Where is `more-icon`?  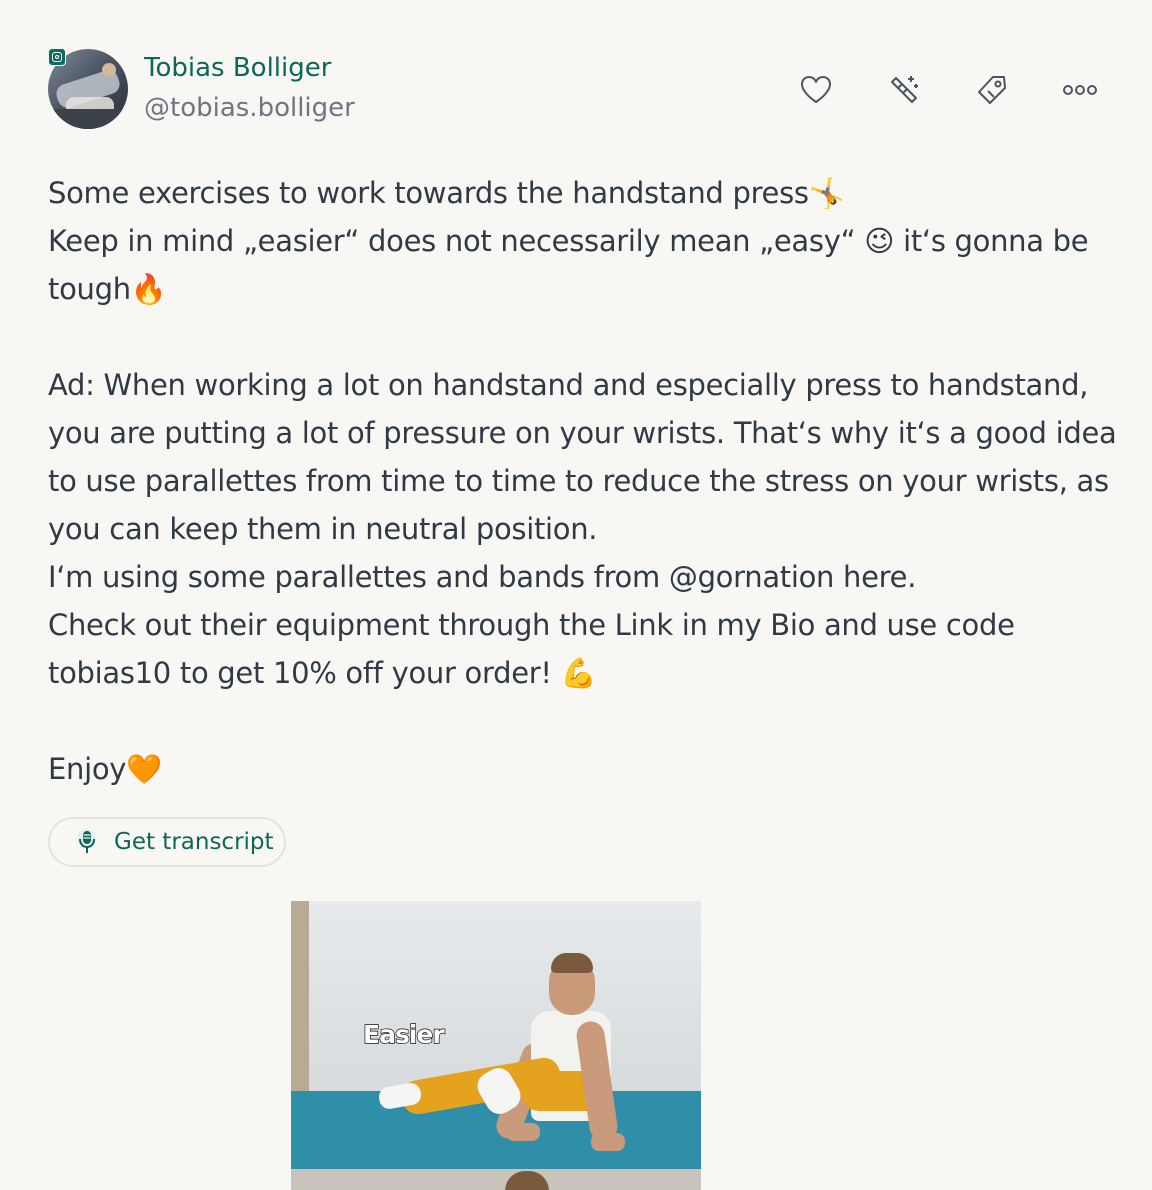 more-icon is located at coordinates (1080, 90).